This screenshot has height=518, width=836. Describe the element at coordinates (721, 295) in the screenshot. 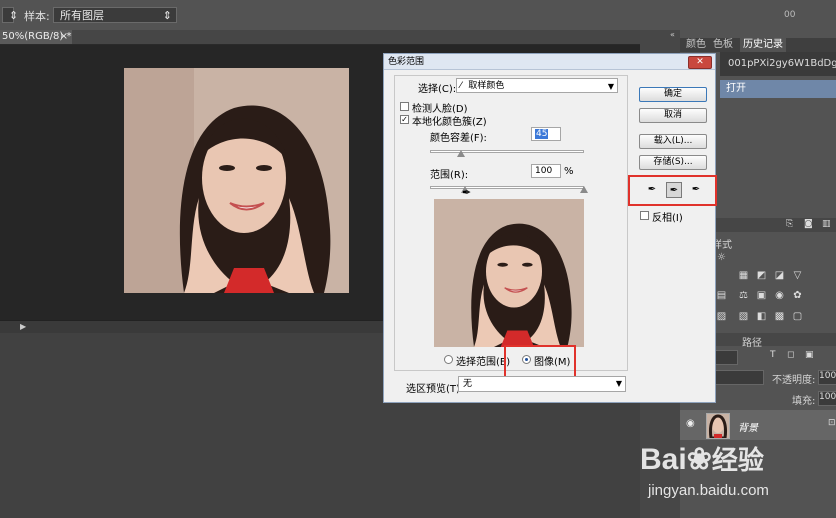

I see `hue-icon: ▤` at that location.